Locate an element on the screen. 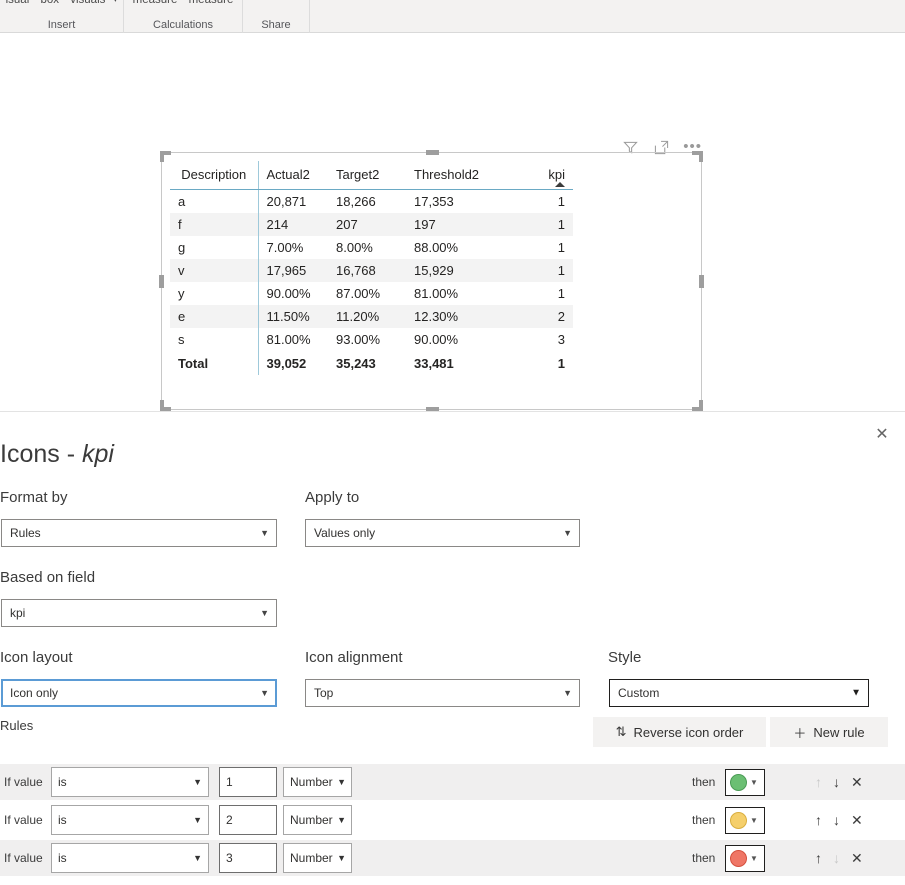 This screenshot has width=905, height=885. resize-handle-bottom-left is located at coordinates (165, 405).